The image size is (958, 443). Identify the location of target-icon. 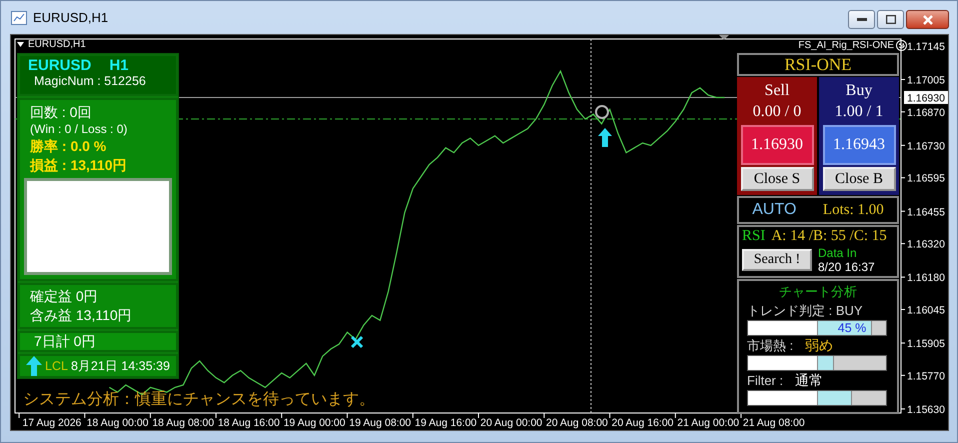
(602, 112).